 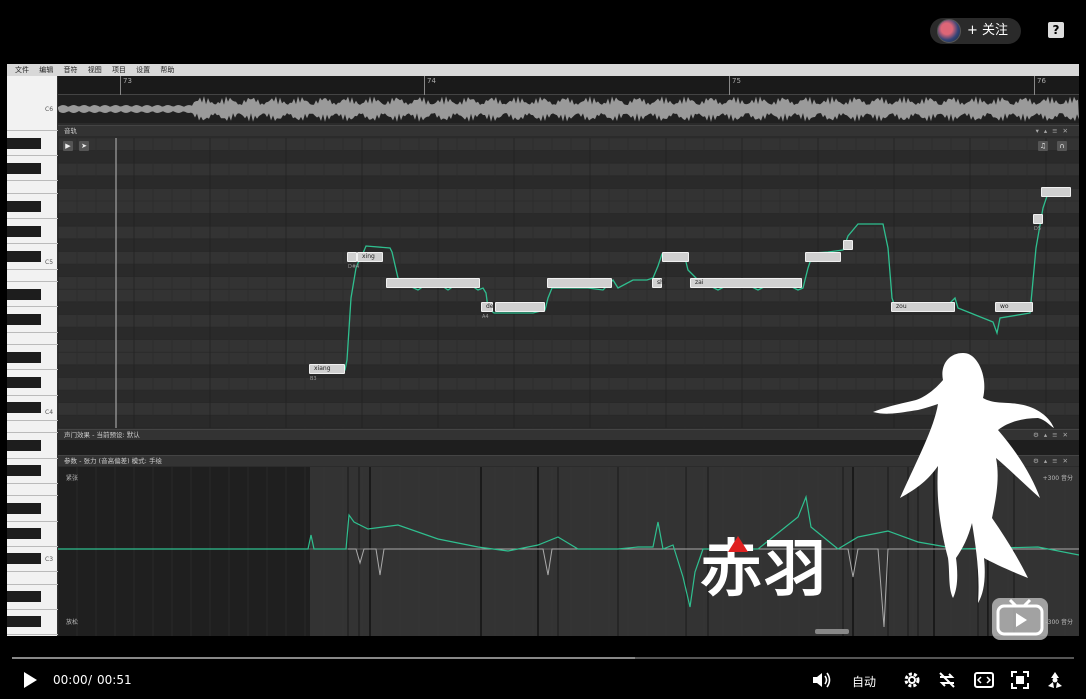 I want to click on note-block: de, so click(x=487, y=307).